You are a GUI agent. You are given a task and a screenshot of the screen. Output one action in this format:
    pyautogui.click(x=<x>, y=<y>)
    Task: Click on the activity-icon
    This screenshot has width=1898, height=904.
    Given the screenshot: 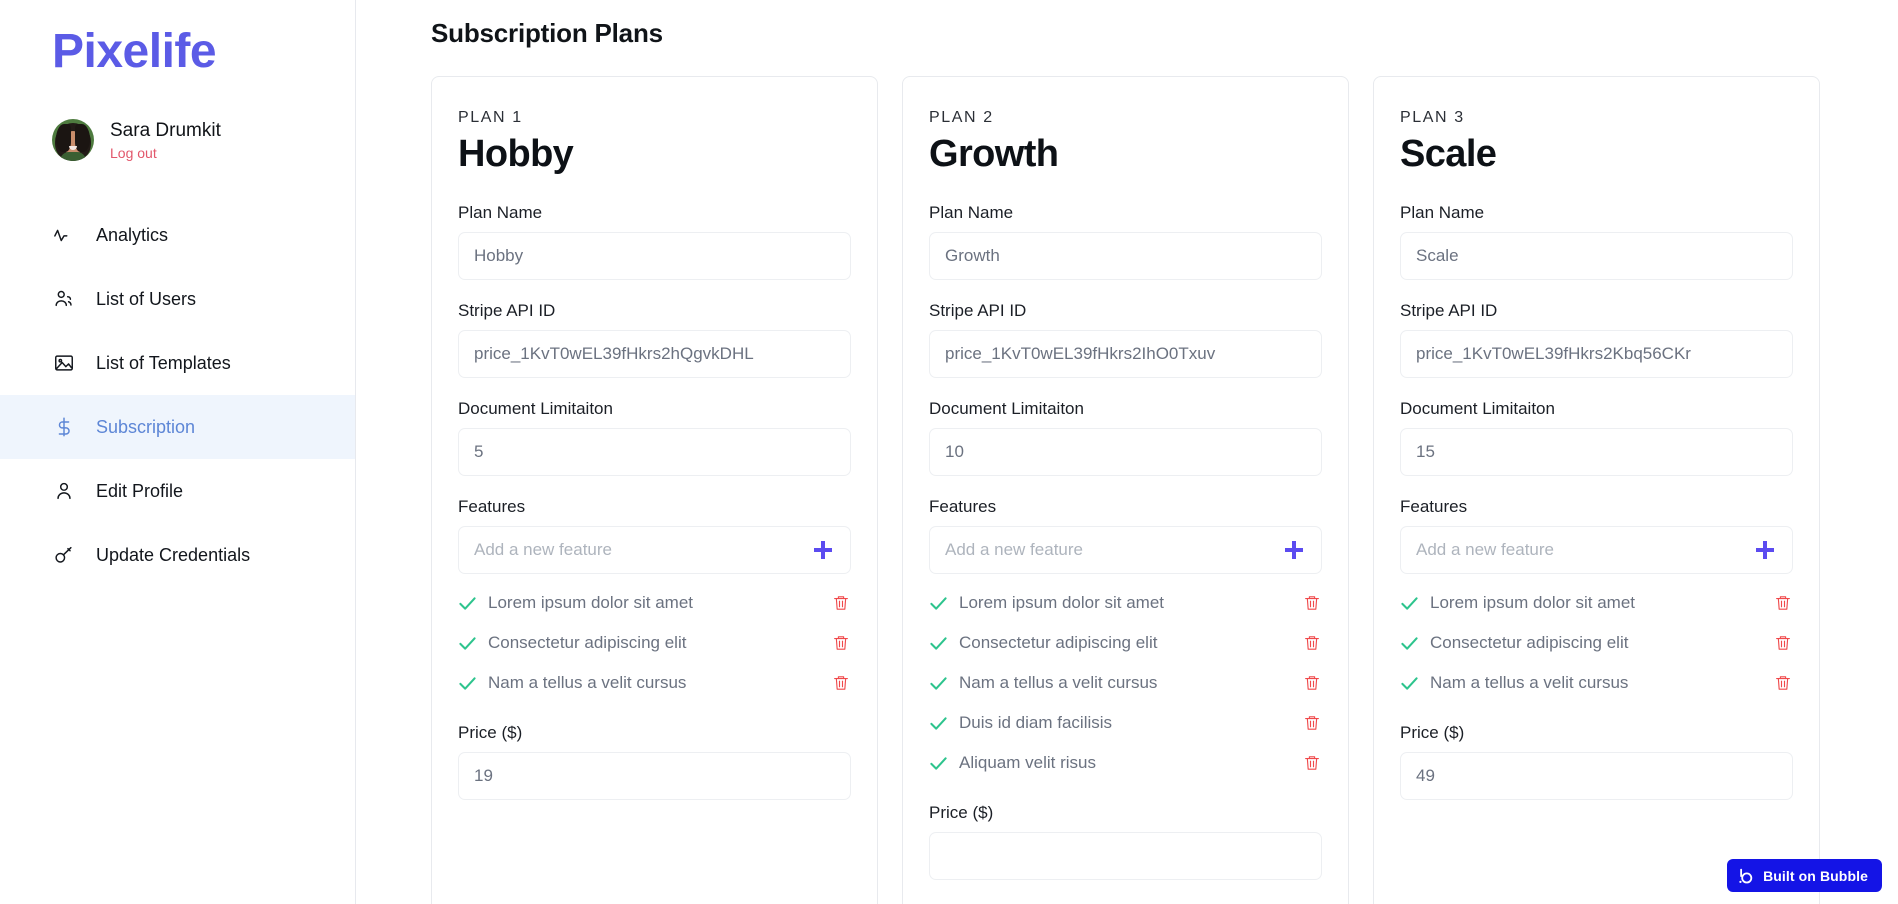 What is the action you would take?
    pyautogui.click(x=64, y=235)
    